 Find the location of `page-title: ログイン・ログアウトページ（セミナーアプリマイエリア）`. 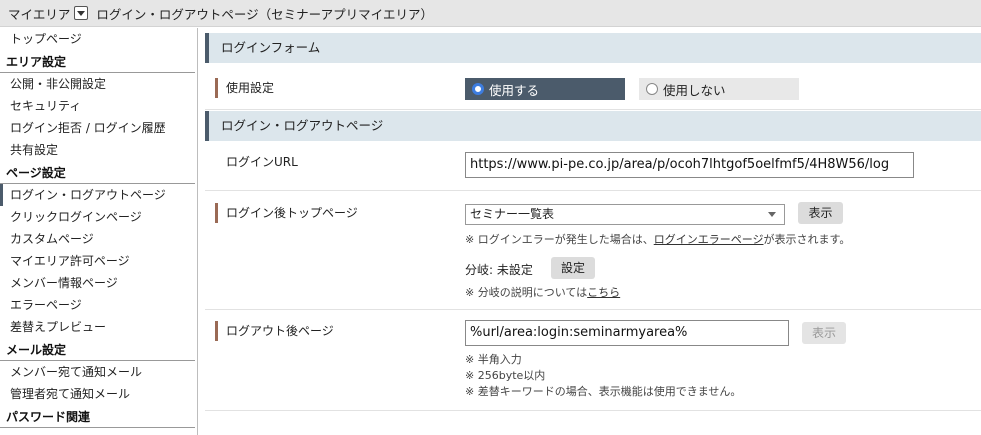

page-title: ログイン・ログアウトページ（セミナーアプリマイエリア） is located at coordinates (265, 14).